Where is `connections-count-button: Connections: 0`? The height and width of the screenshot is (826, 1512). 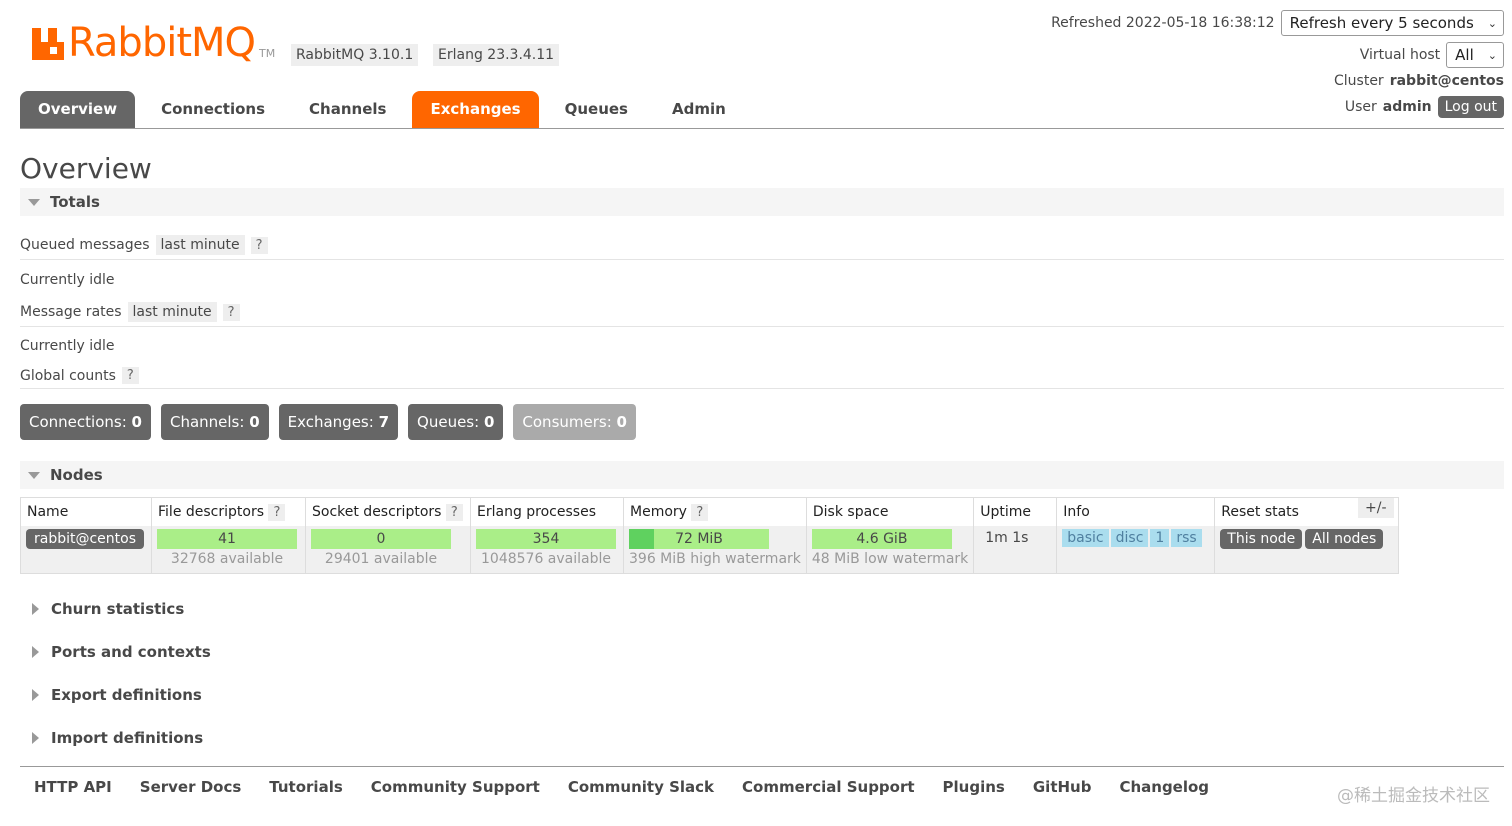 connections-count-button: Connections: 0 is located at coordinates (85, 422).